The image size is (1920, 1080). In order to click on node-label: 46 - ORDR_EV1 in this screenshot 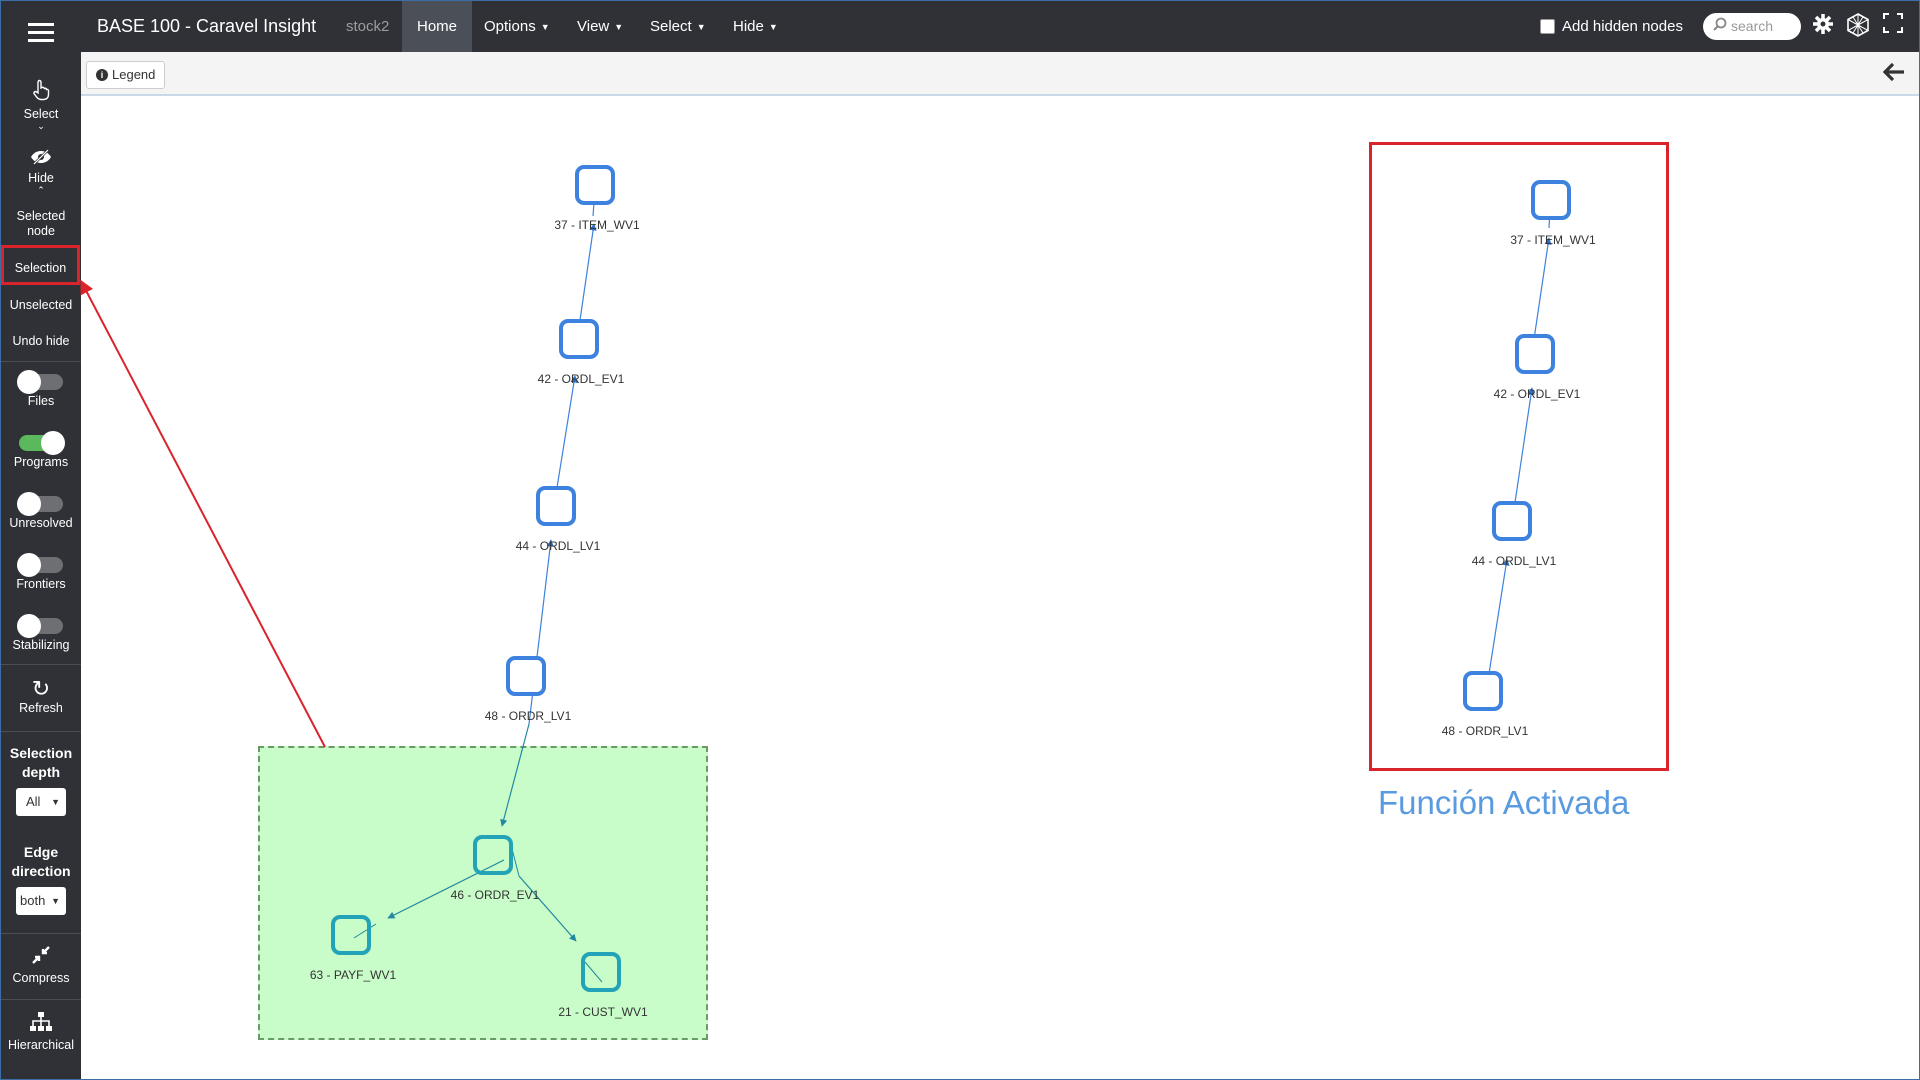, I will do `click(495, 895)`.